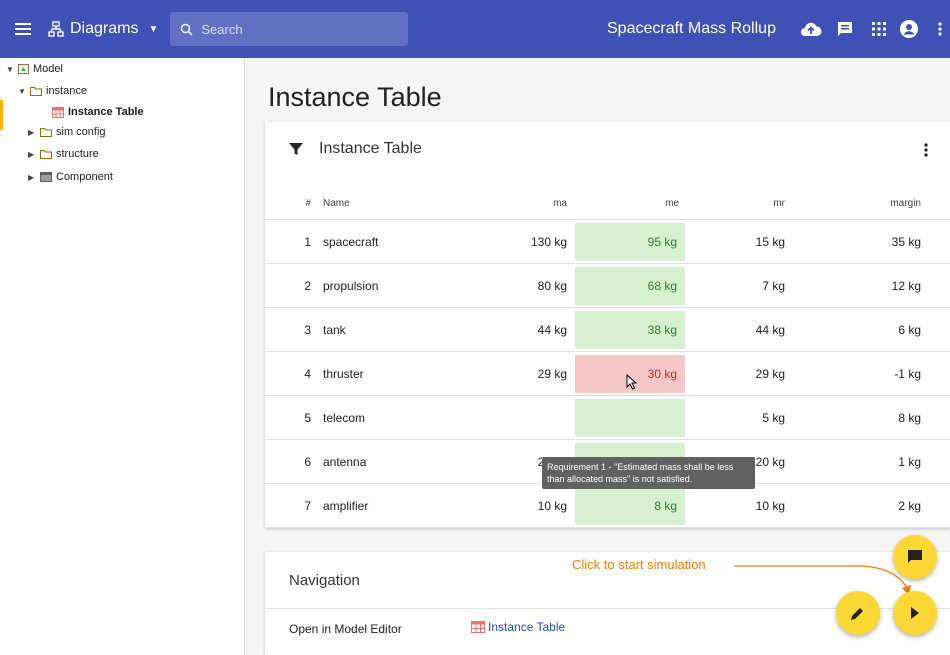 The image size is (950, 655). Describe the element at coordinates (630, 242) in the screenshot. I see `row-me: 95 kg` at that location.